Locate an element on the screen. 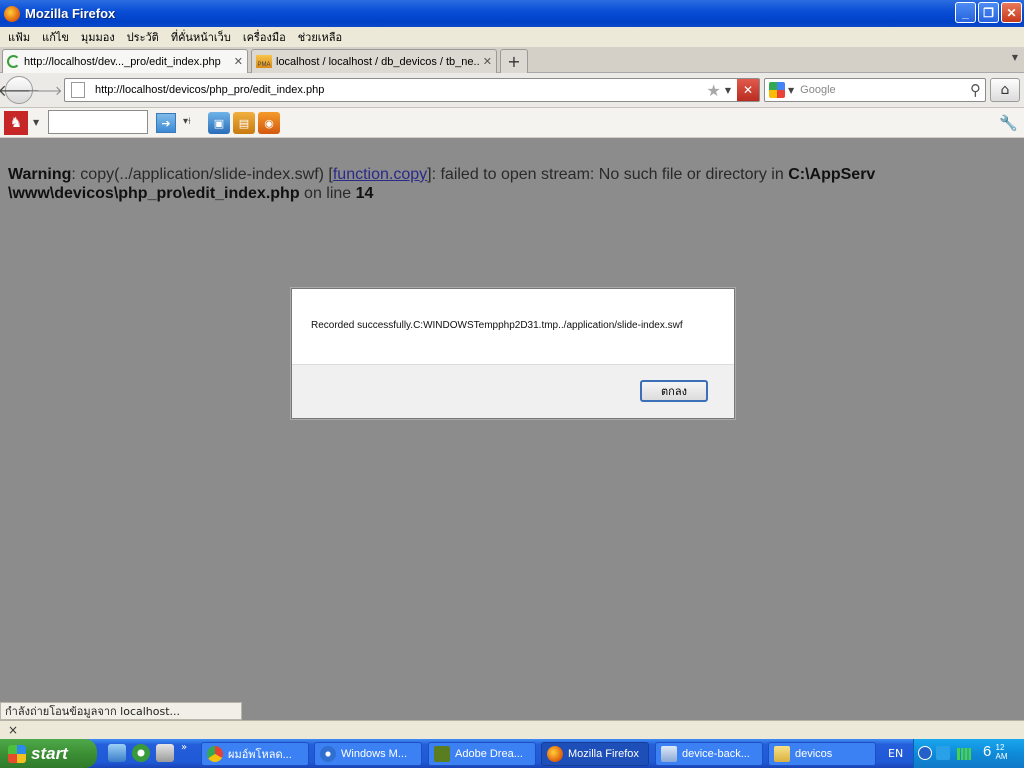 This screenshot has height=768, width=1024. clock: 6 12 AM is located at coordinates (995, 752).